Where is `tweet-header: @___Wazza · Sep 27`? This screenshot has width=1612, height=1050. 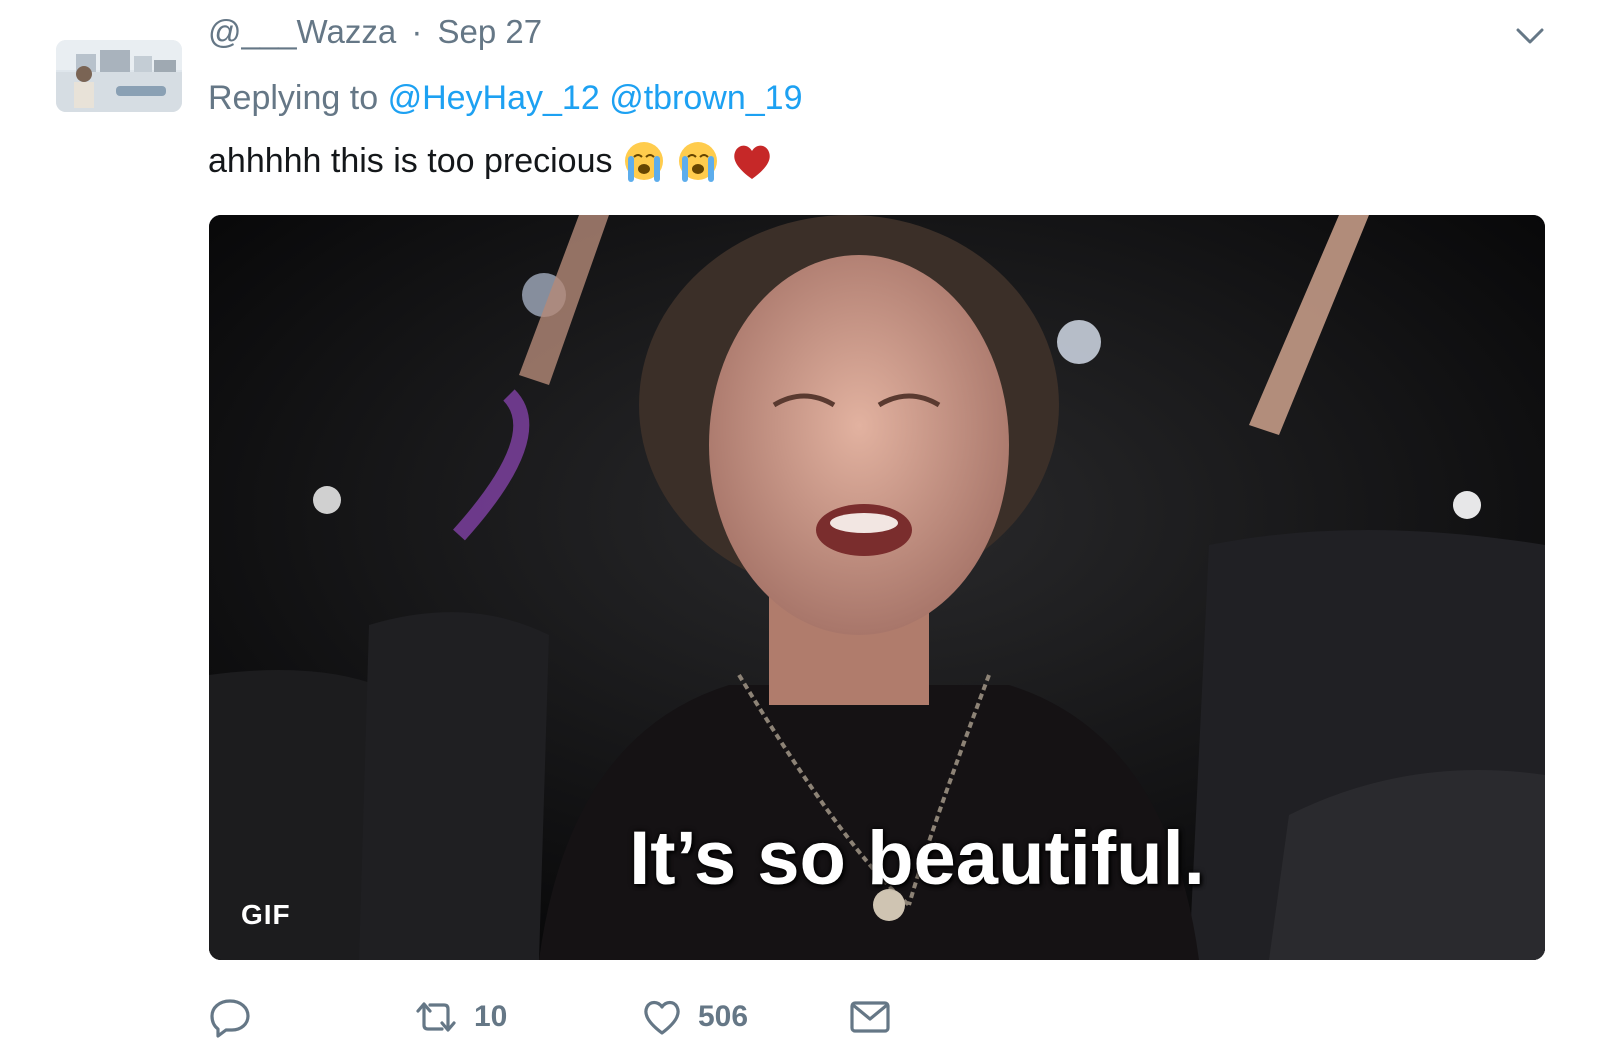 tweet-header: @___Wazza · Sep 27 is located at coordinates (375, 32).